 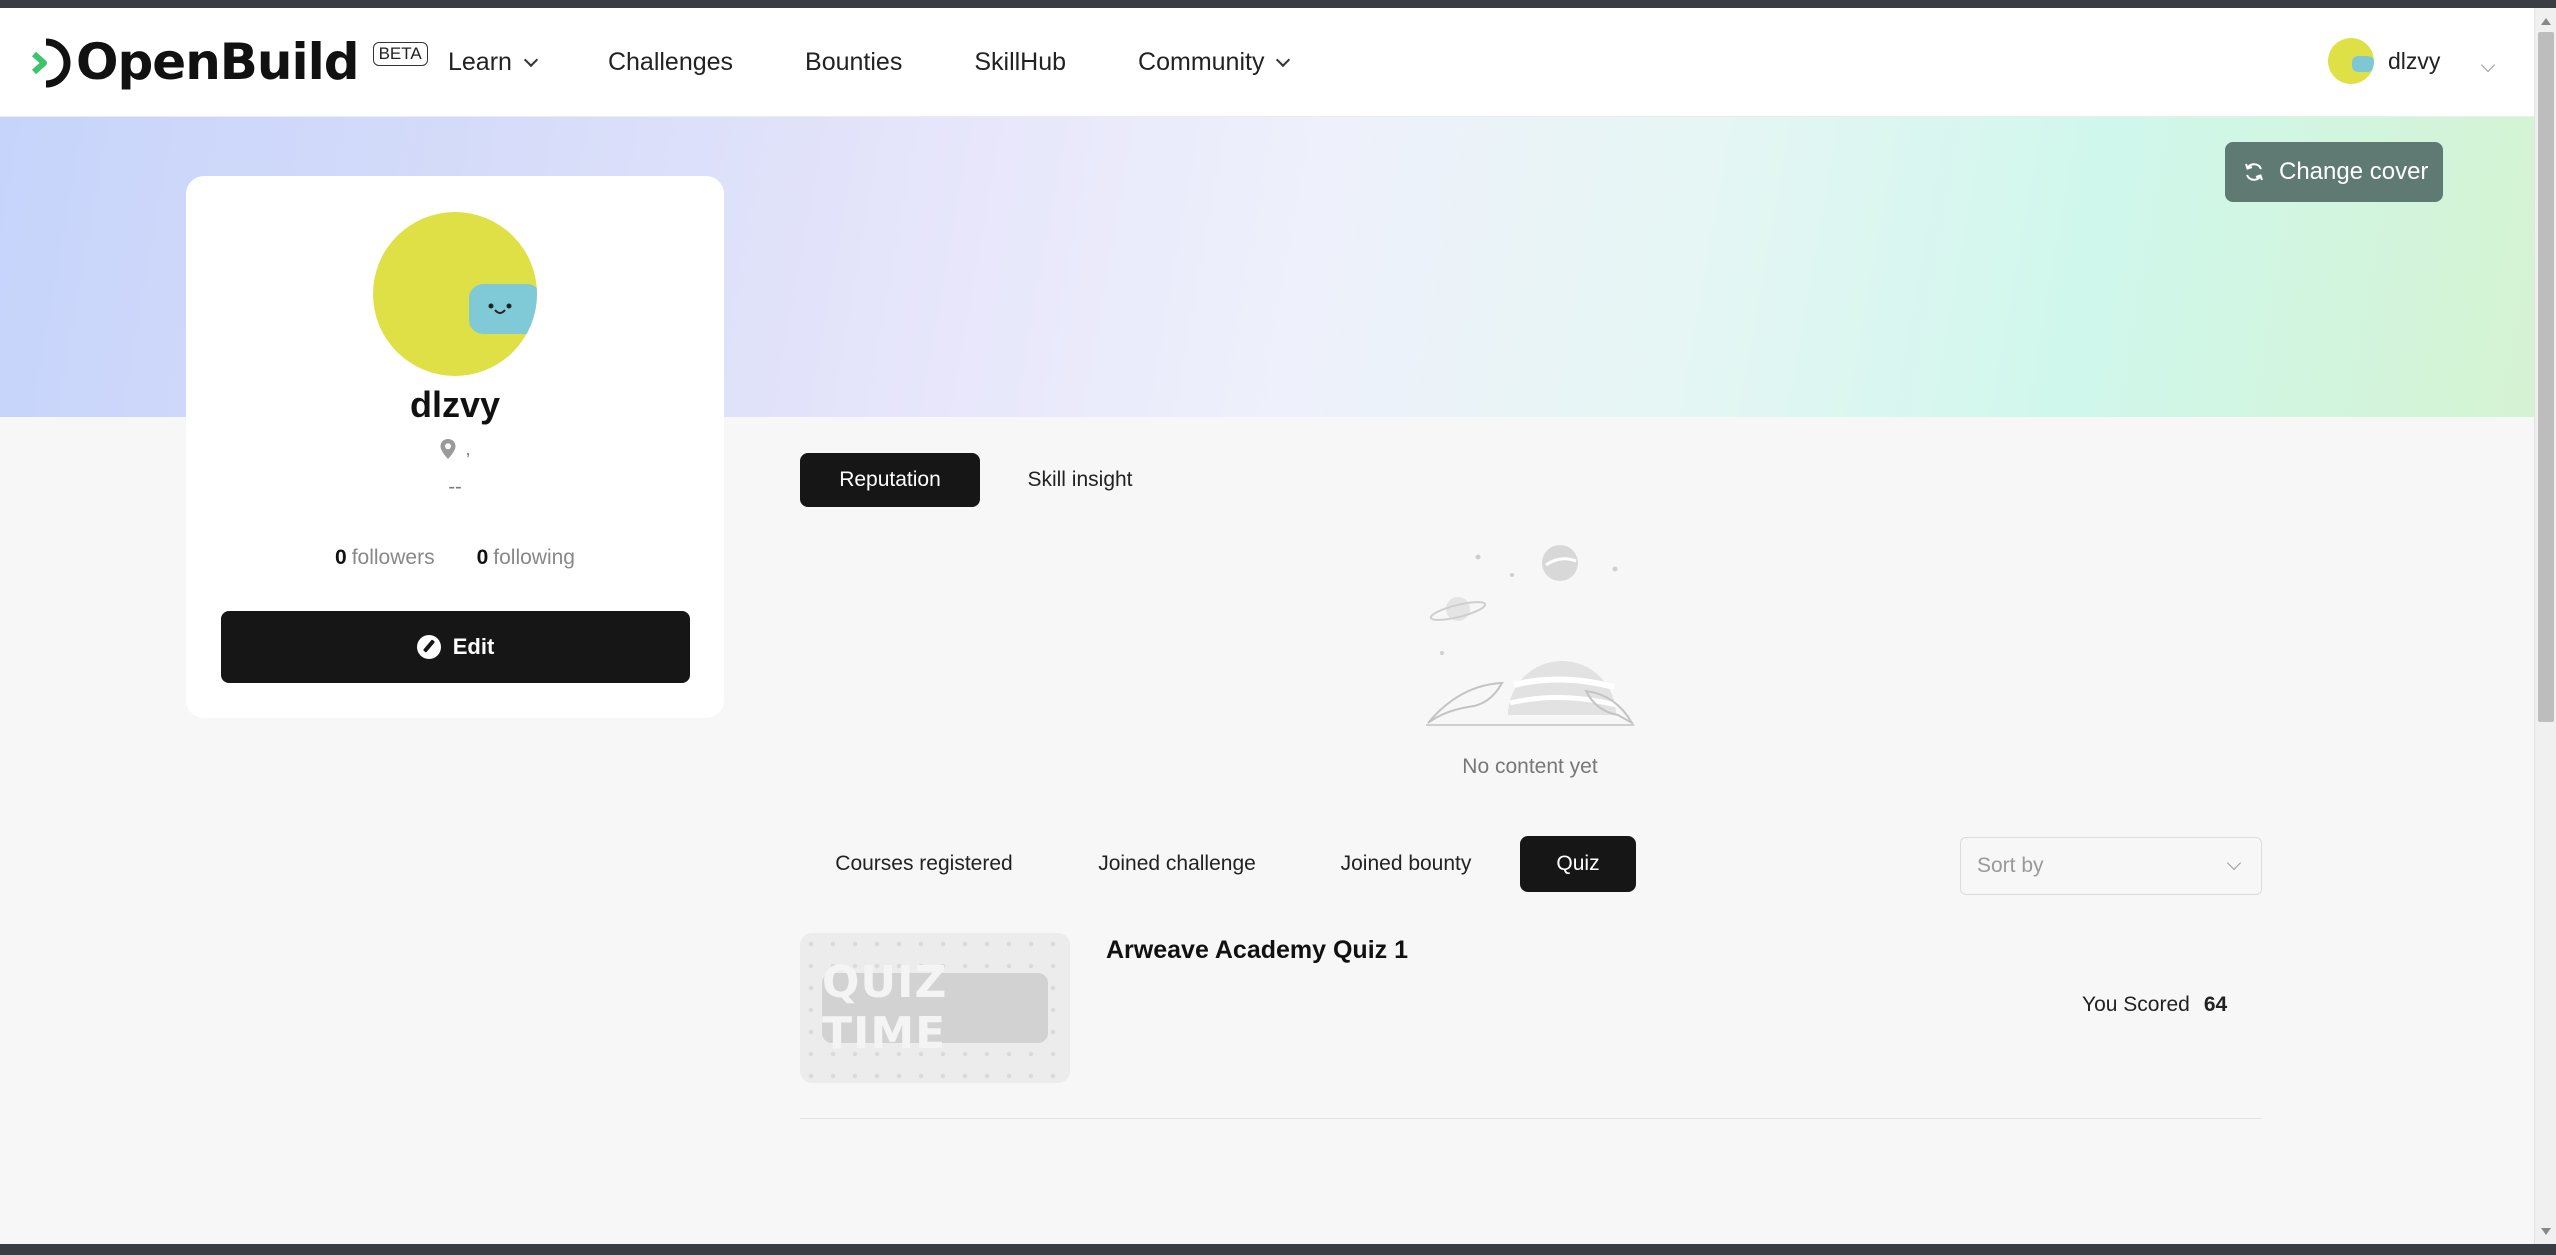 I want to click on profile-avatar, so click(x=455, y=294).